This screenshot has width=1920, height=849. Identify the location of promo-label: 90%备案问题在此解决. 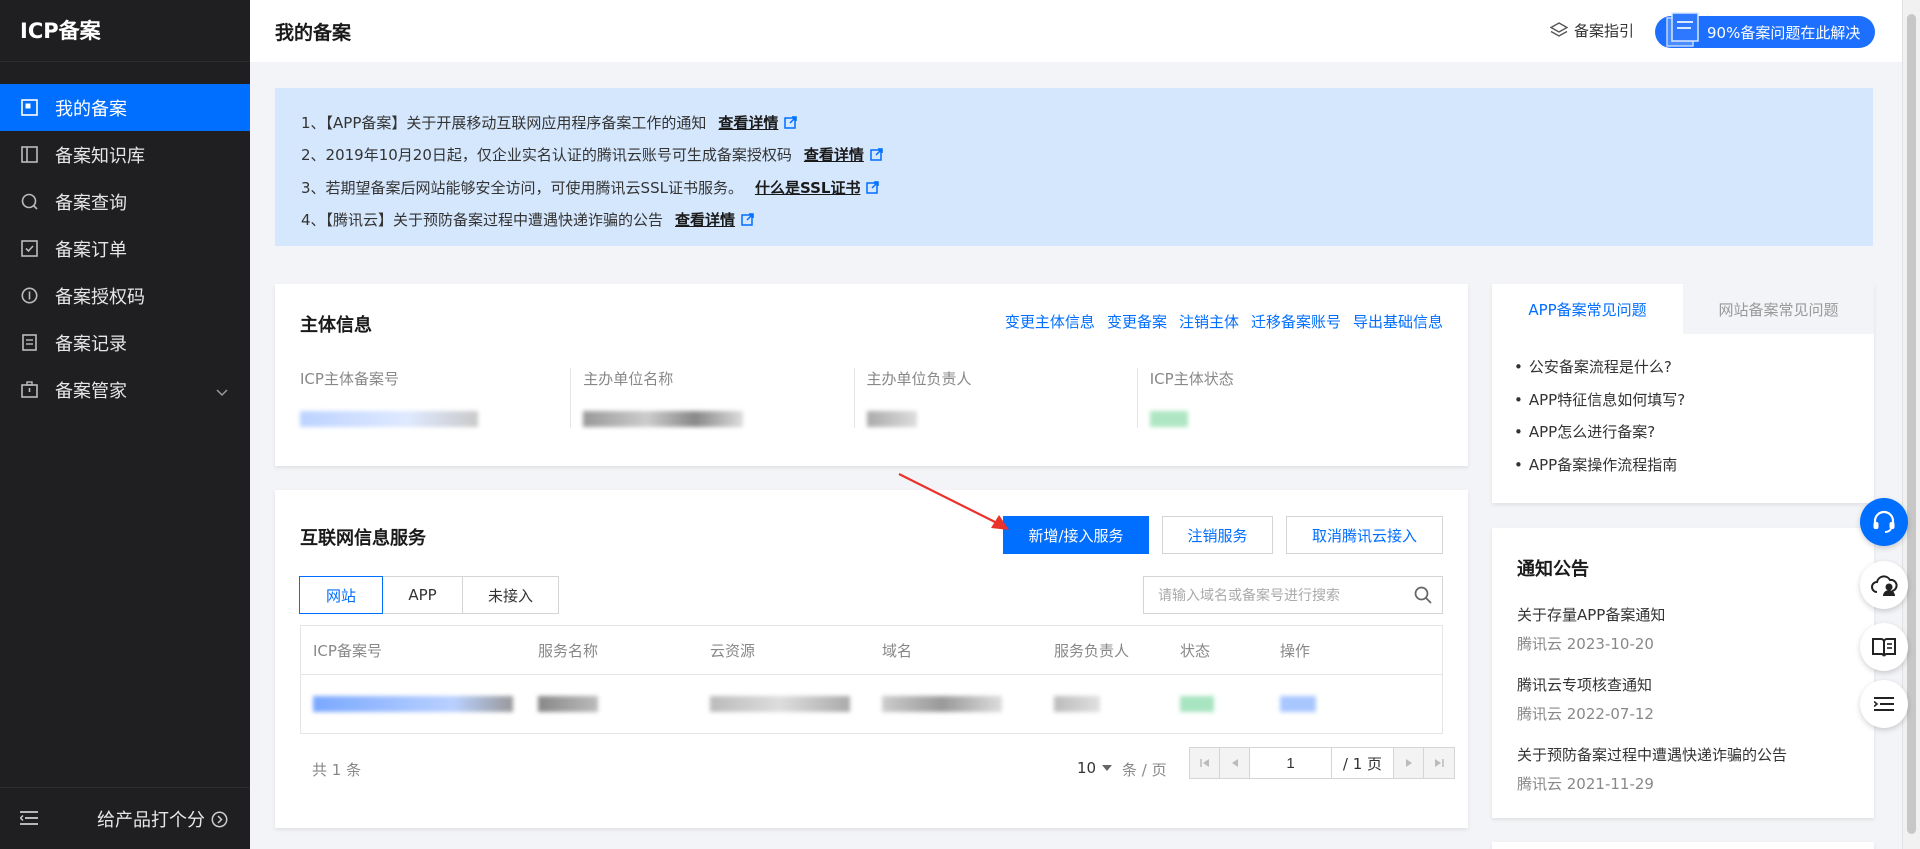
(1784, 32).